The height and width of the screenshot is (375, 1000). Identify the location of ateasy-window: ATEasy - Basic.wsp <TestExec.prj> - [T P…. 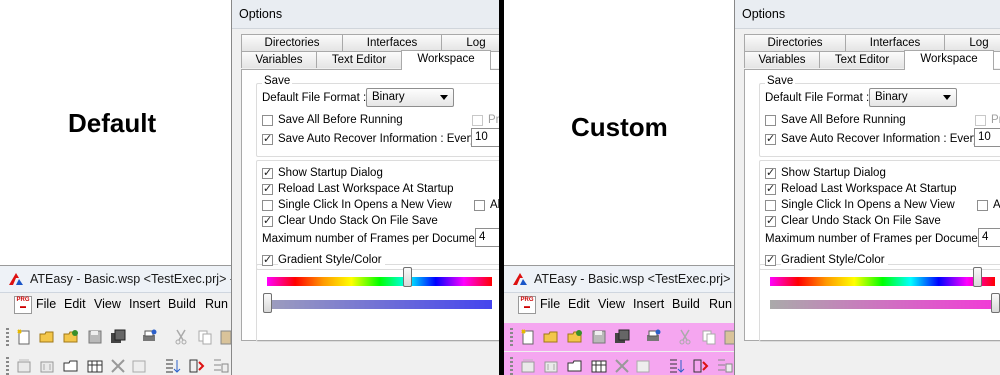
(124, 320).